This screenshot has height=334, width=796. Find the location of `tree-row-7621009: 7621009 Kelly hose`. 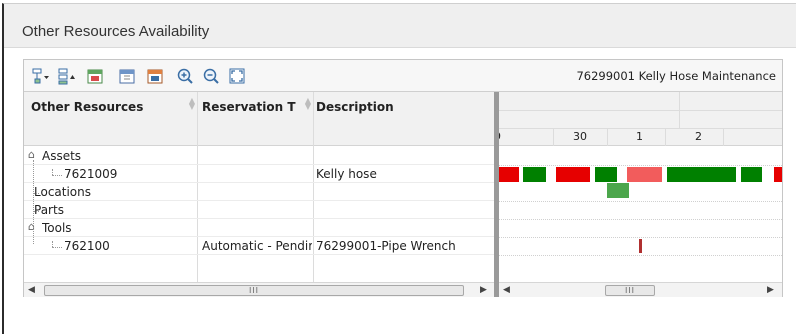

tree-row-7621009: 7621009 Kelly hose is located at coordinates (259, 174).